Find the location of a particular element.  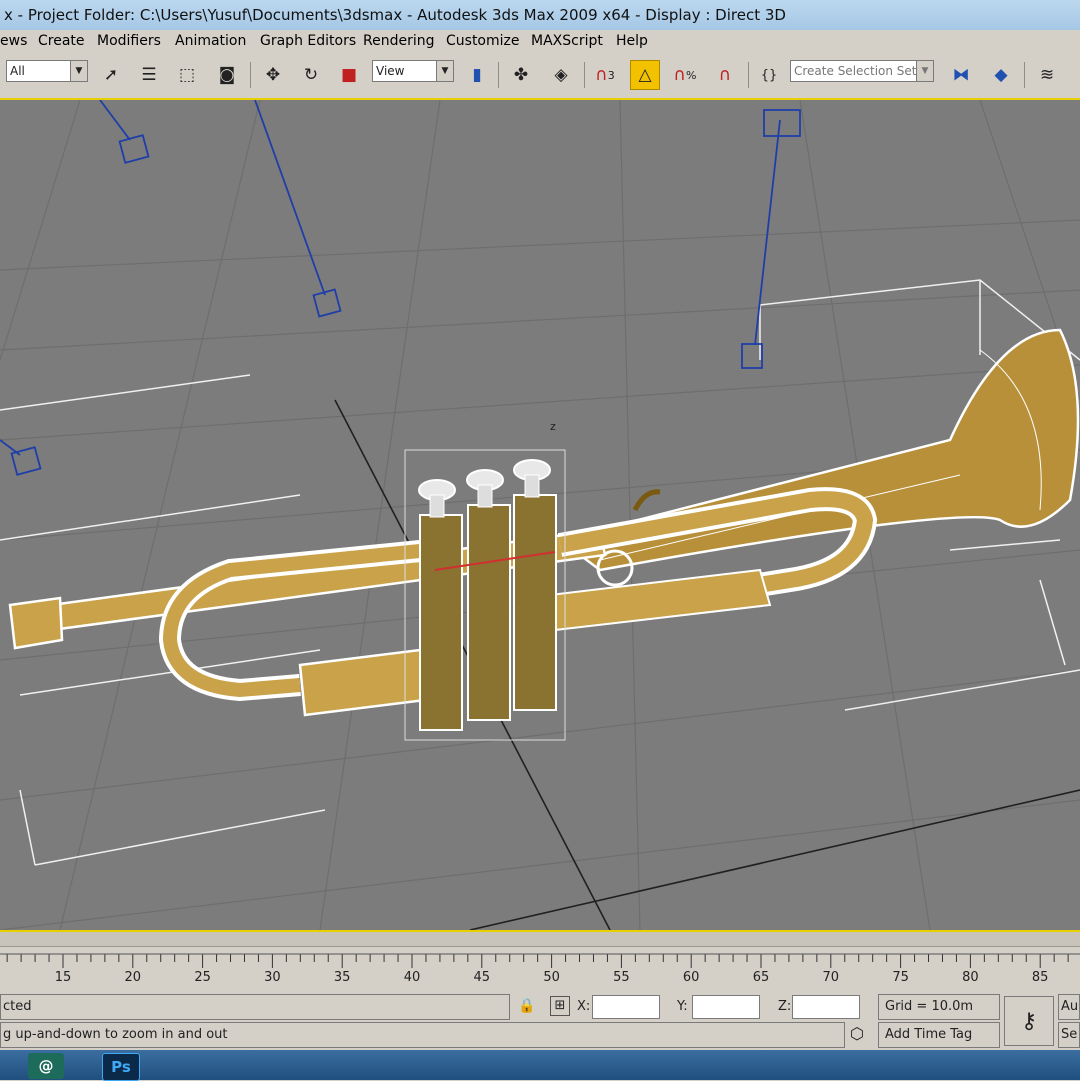

timeline-tick-label: 30 is located at coordinates (272, 977).